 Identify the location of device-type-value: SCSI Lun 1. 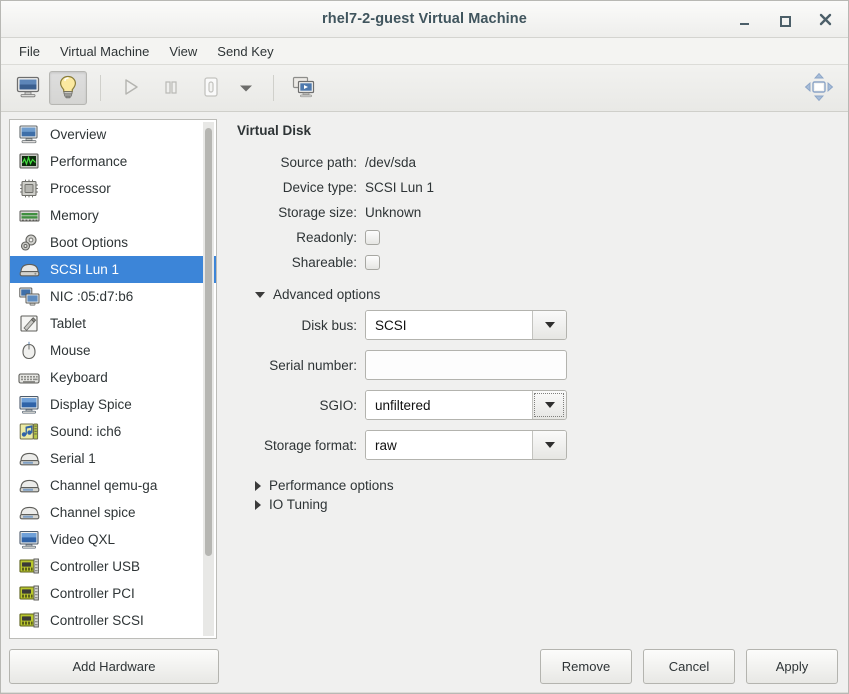
(400, 187).